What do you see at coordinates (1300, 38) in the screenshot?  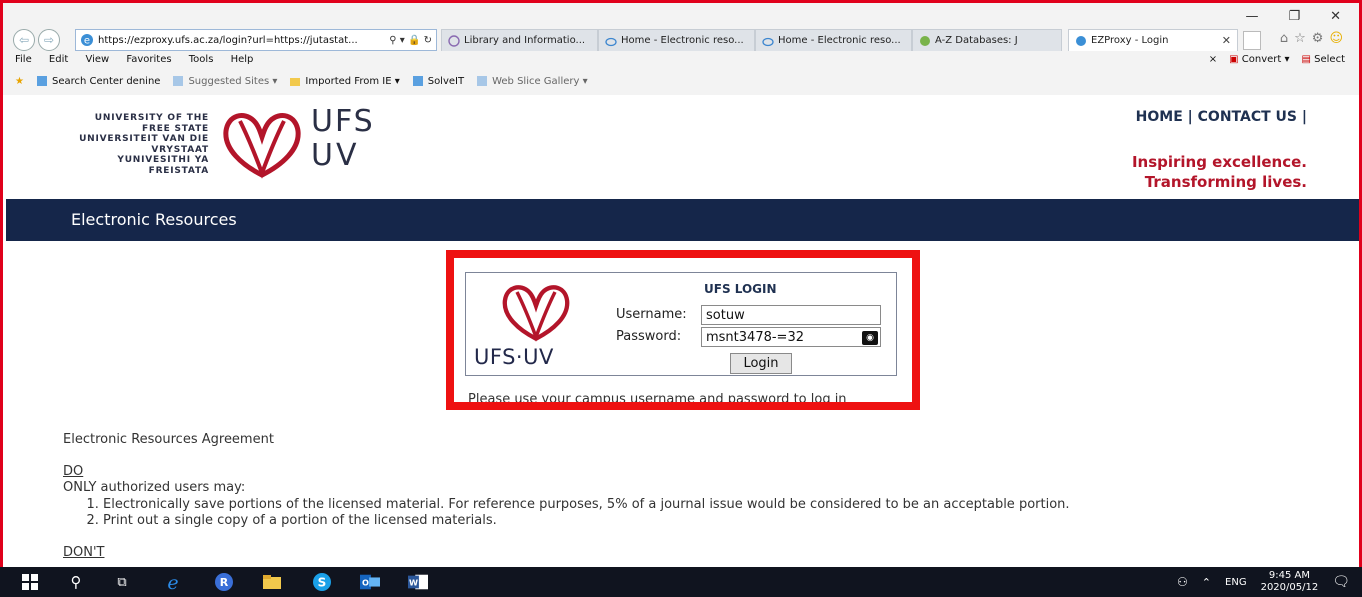 I see `star-icon: ☆` at bounding box center [1300, 38].